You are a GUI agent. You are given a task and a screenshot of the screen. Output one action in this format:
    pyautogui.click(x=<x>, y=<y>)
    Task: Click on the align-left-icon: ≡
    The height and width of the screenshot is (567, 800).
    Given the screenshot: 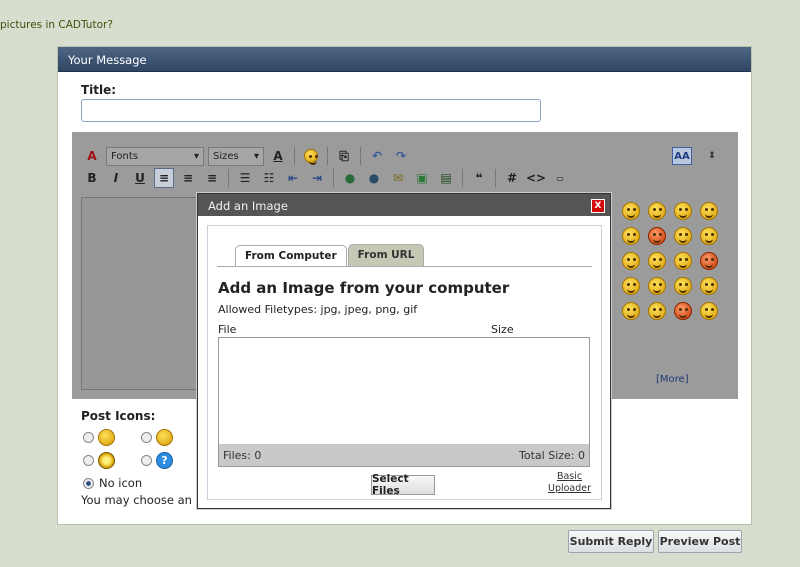 What is the action you would take?
    pyautogui.click(x=164, y=178)
    